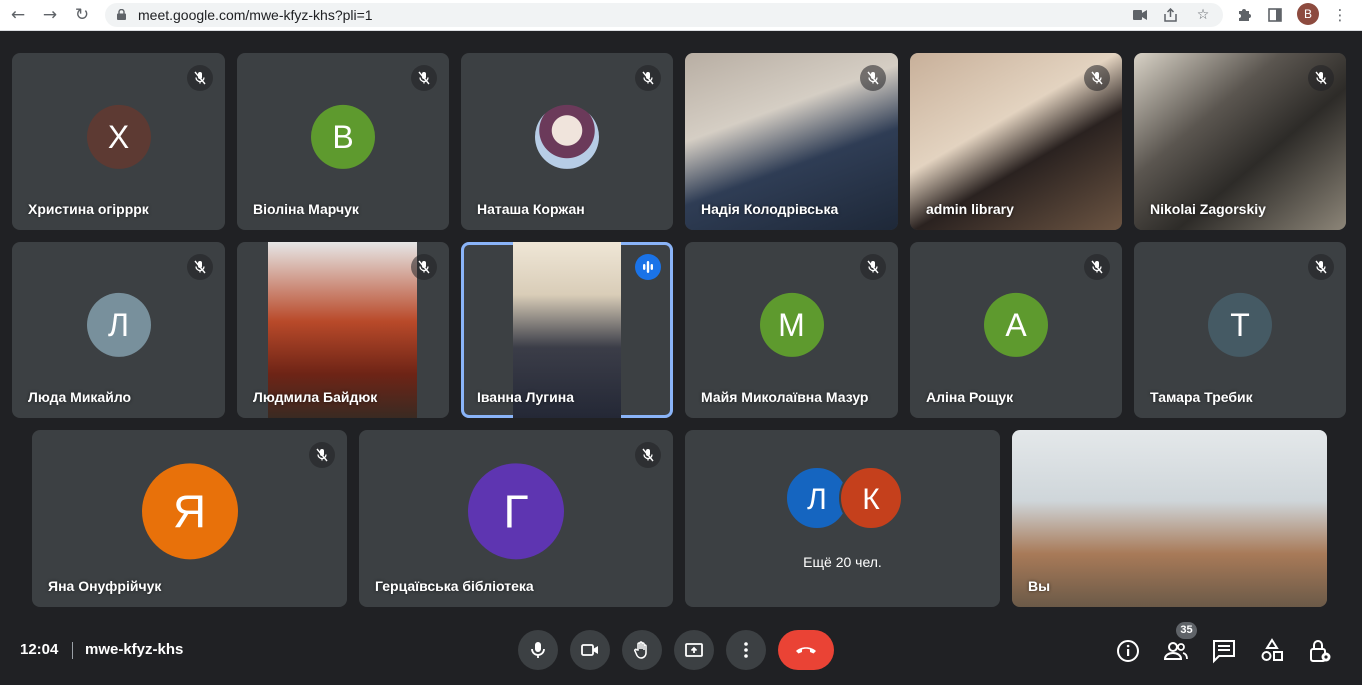 This screenshot has width=1362, height=685. I want to click on participant-name: Аліна Рощук, so click(970, 397).